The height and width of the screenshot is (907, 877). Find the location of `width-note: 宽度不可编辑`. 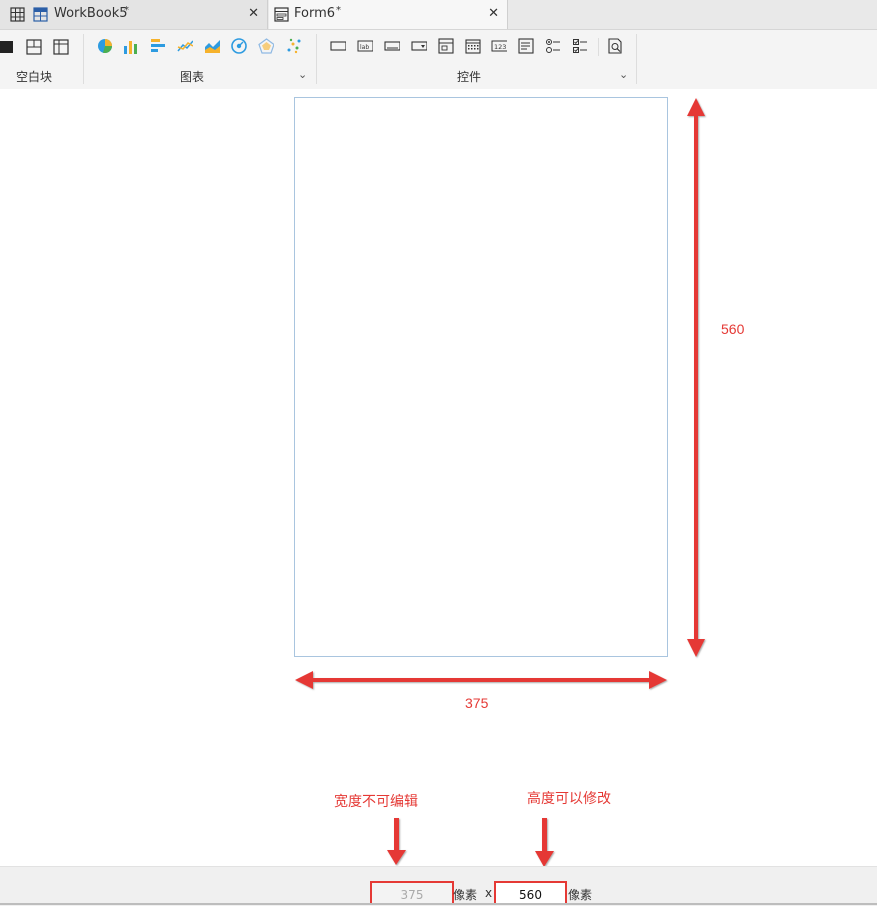

width-note: 宽度不可编辑 is located at coordinates (376, 802).